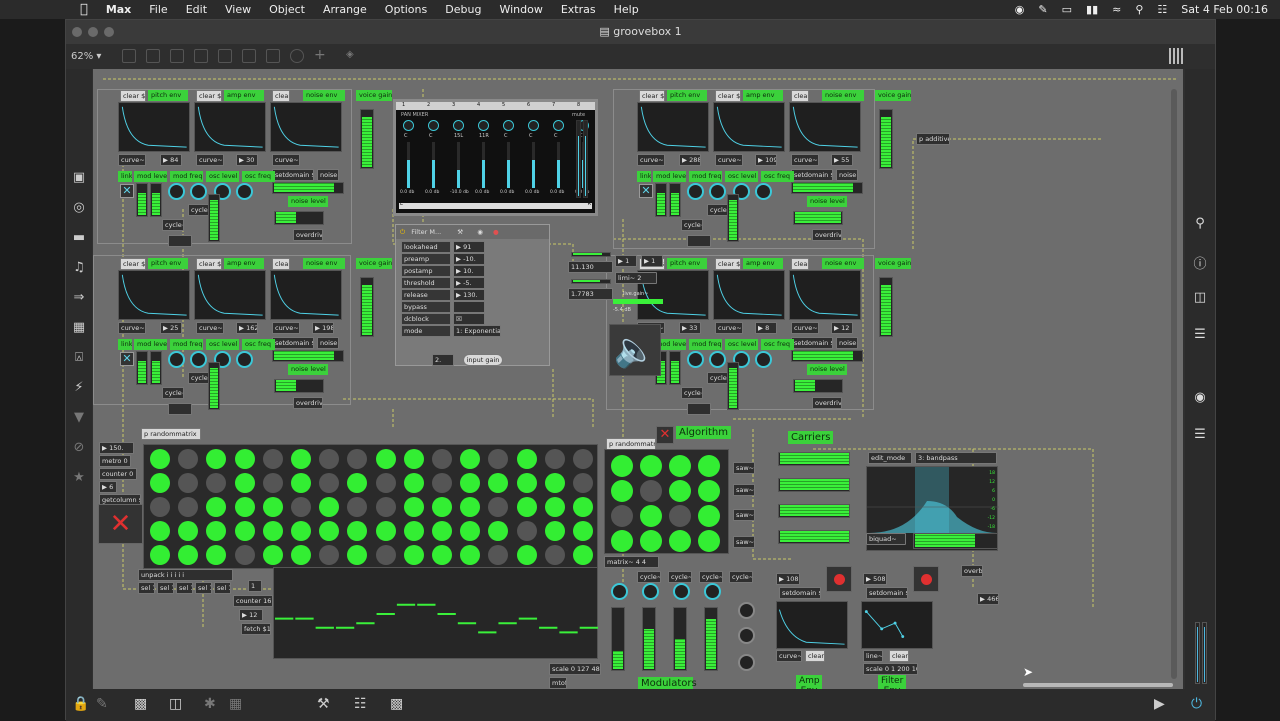 The height and width of the screenshot is (721, 1280). I want to click on info-icon: ⓘ, so click(1200, 262).